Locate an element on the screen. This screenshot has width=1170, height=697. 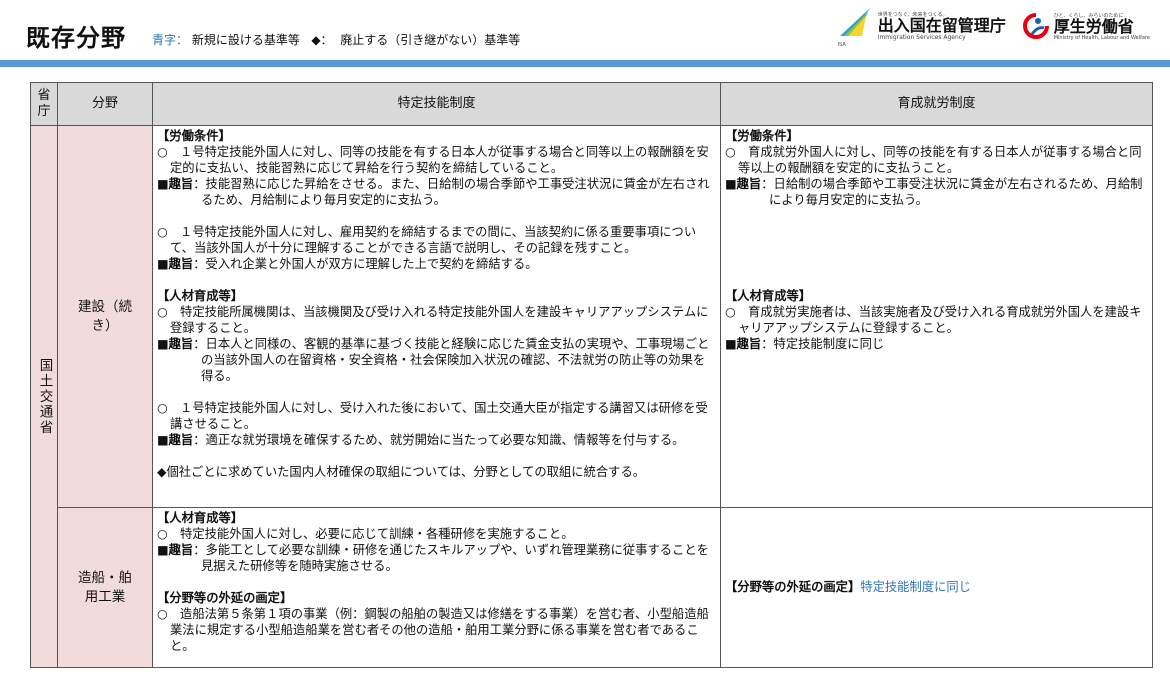
purpose-text: ：受入れ企業と外国人が双方に理解した上で契約を締結する。 is located at coordinates (365, 264).